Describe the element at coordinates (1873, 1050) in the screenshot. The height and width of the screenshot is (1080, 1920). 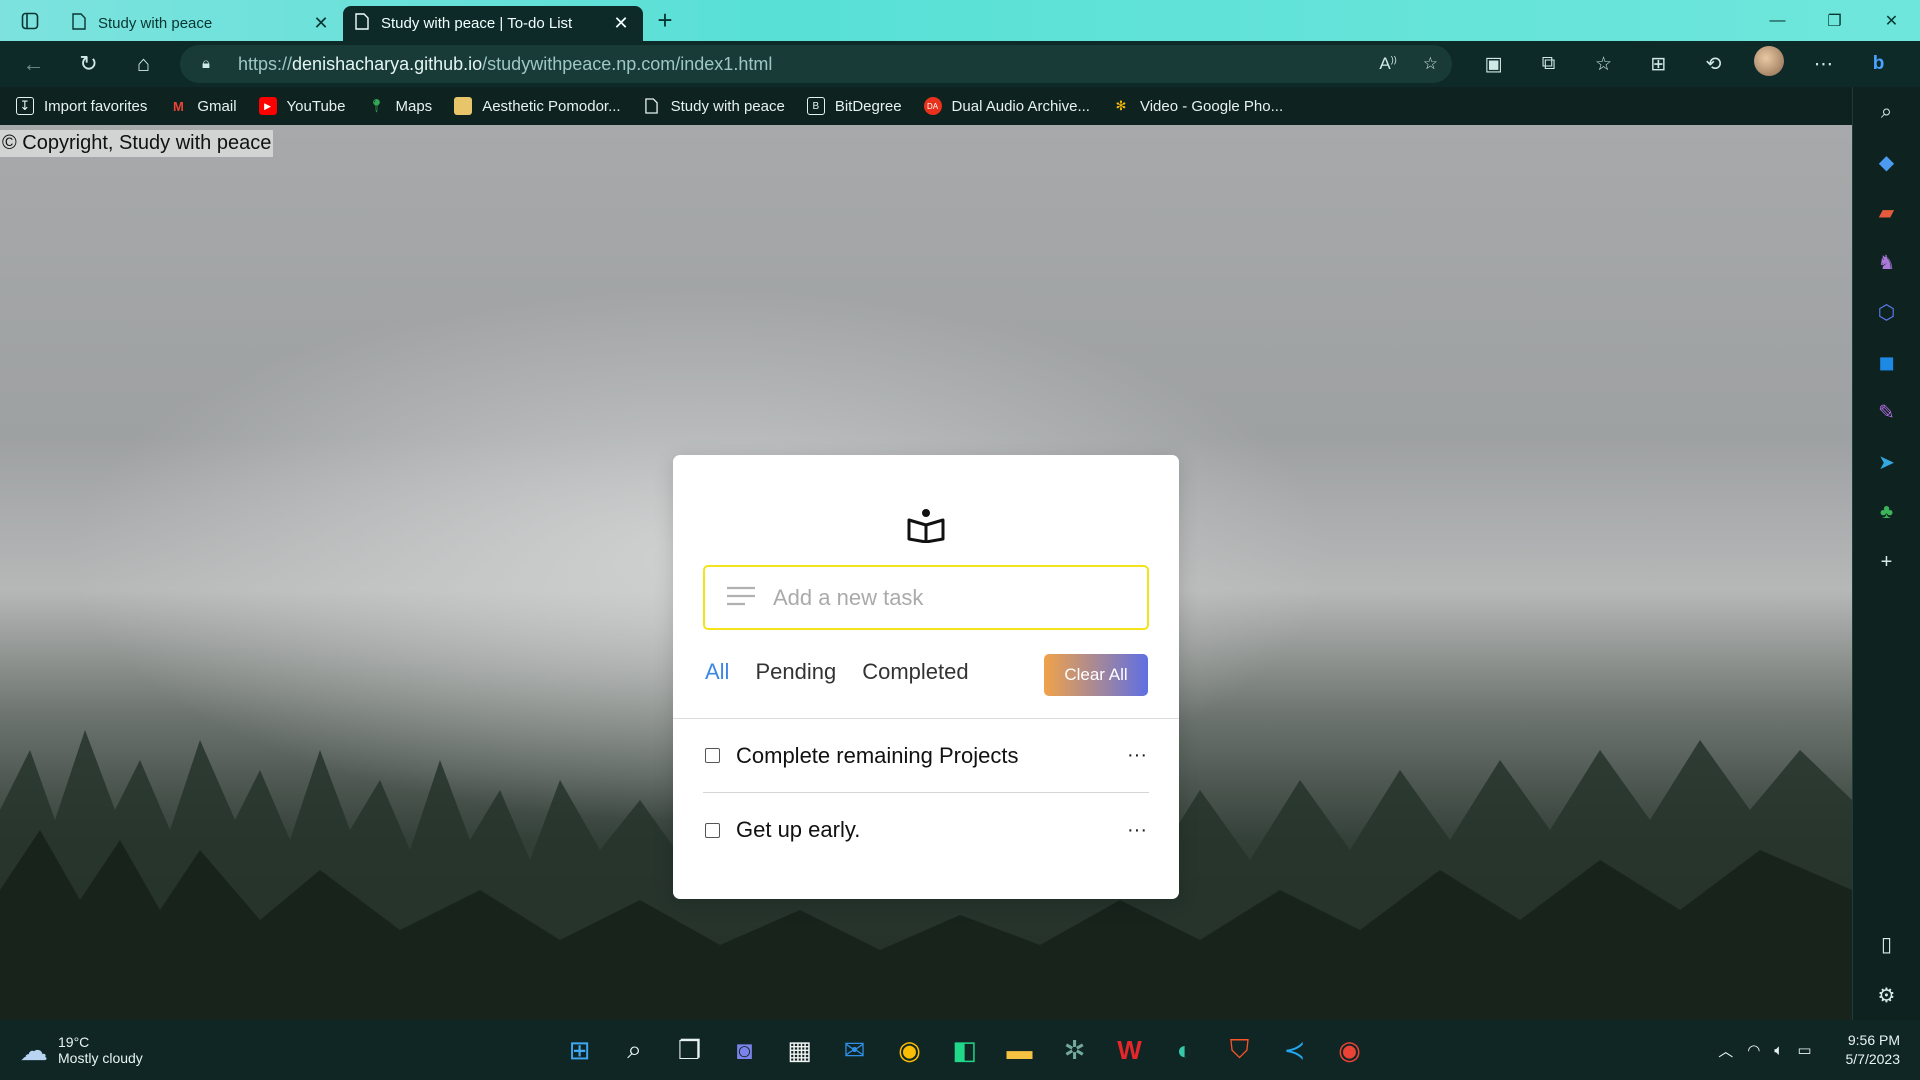
I see `clock: 9:56 PM 5/7/2023` at that location.